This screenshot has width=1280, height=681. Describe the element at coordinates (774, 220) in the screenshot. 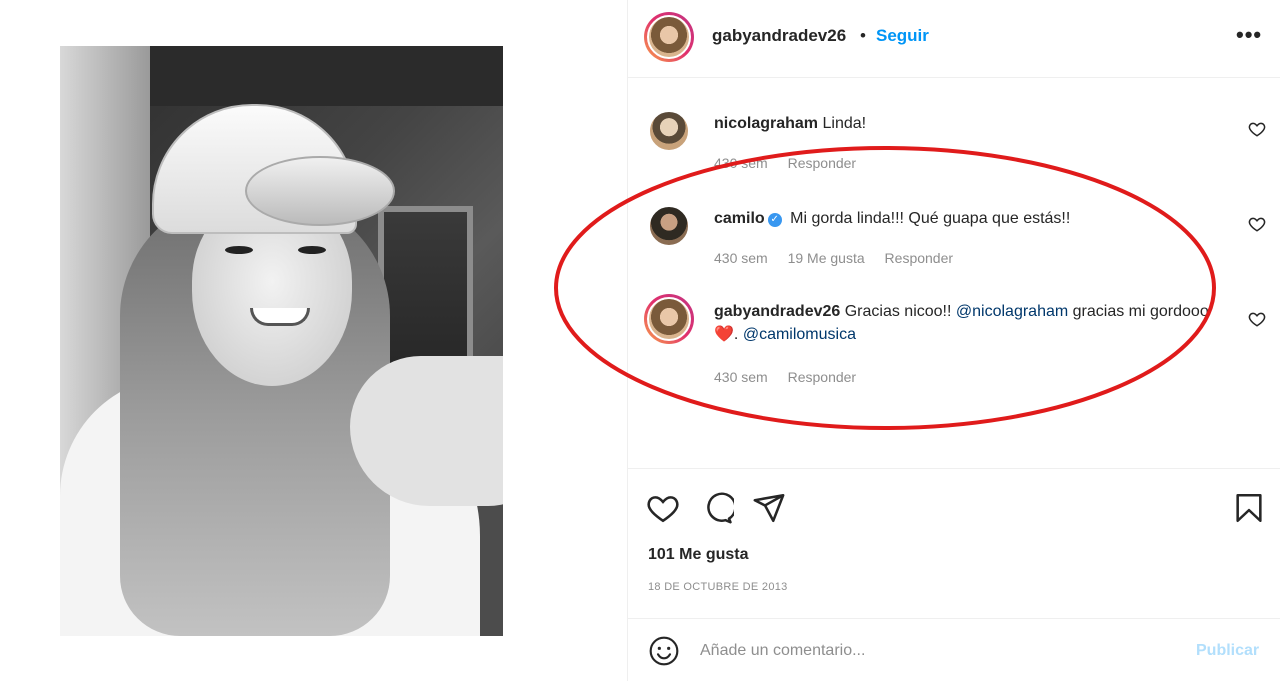

I see `verified-badge-icon: ✓` at that location.